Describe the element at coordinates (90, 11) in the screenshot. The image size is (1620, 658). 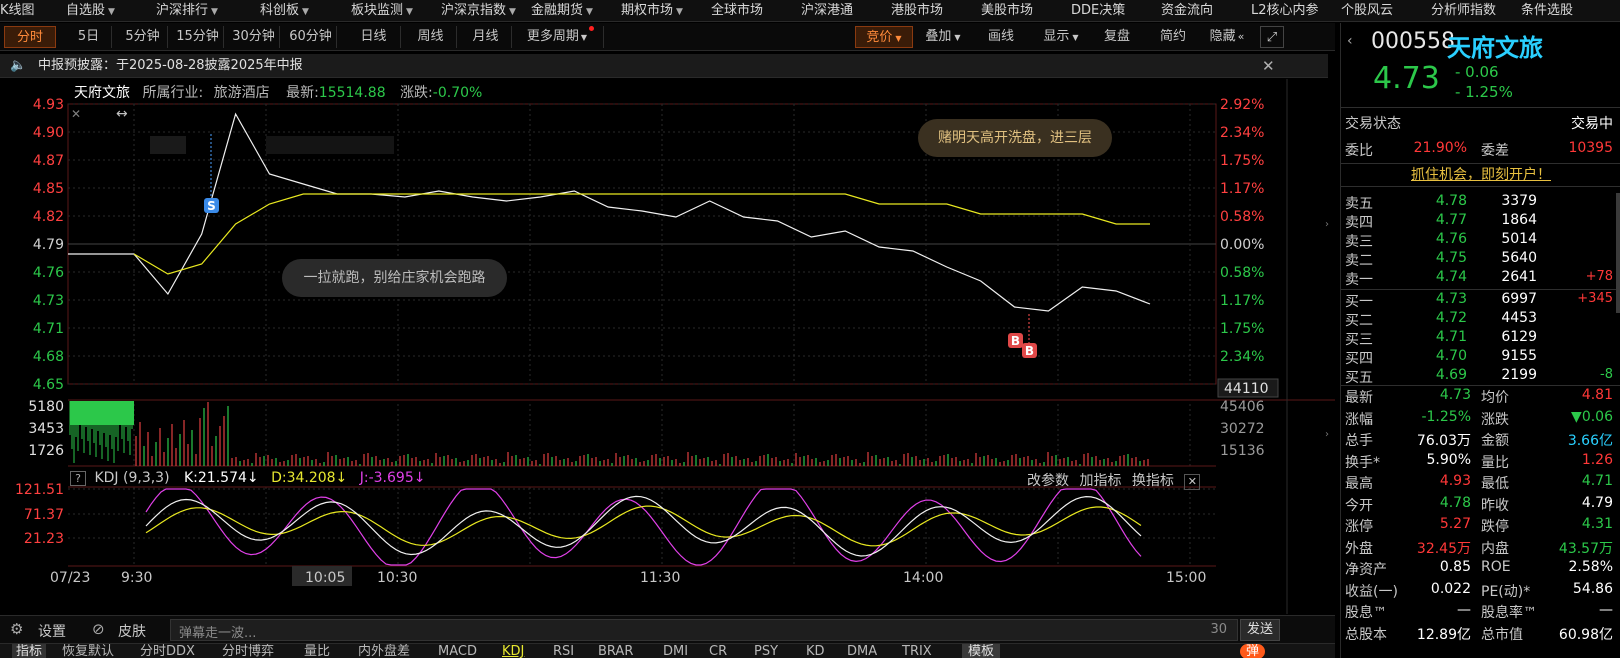
I see `topnav-item-1: 自选股 ▼` at that location.